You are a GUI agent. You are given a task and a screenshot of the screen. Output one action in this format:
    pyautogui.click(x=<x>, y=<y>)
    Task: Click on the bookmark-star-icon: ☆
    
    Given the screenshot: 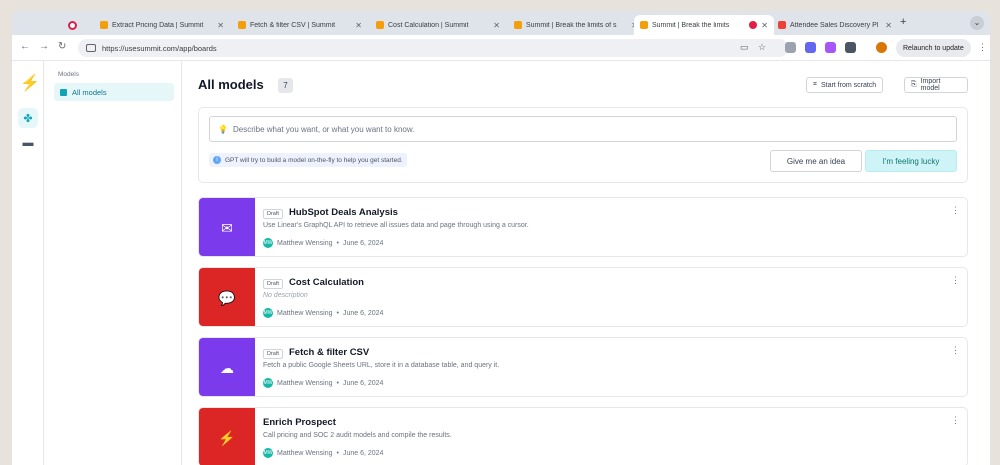 What is the action you would take?
    pyautogui.click(x=762, y=47)
    